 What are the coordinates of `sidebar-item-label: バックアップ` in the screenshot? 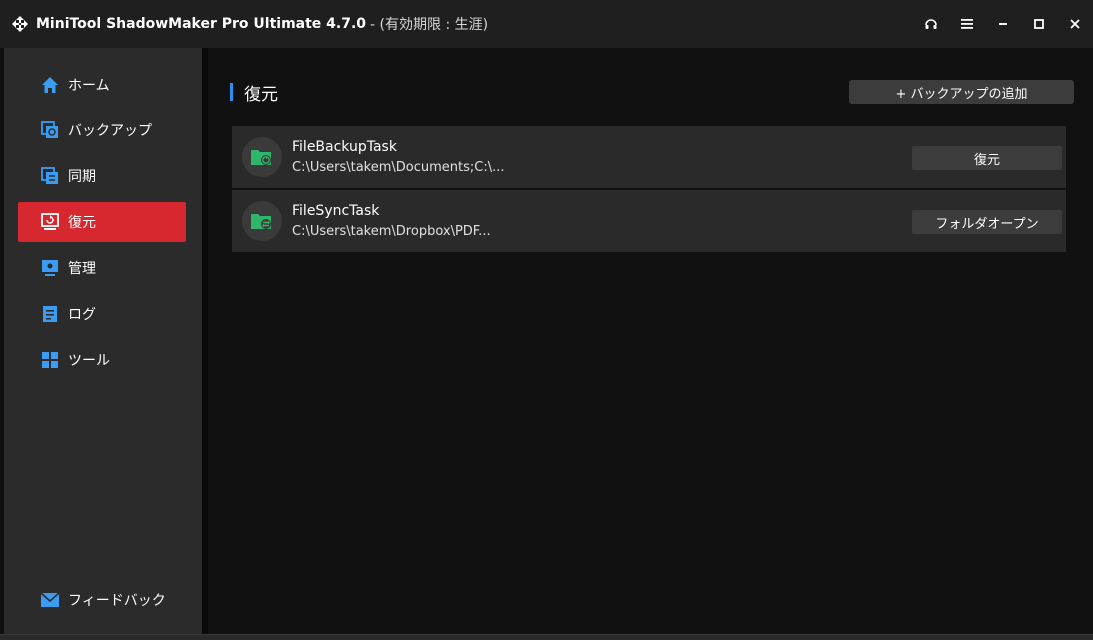 It's located at (110, 131).